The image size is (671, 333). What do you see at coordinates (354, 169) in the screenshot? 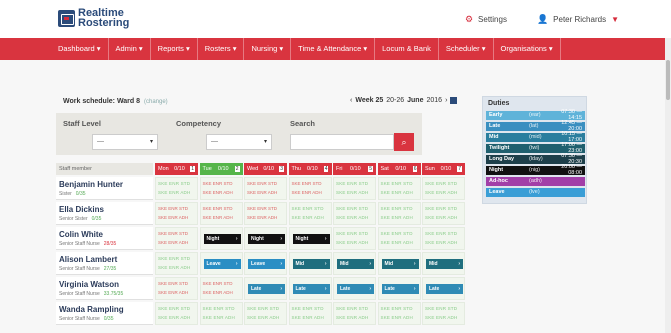
I see `day-header: Fri 0/10 5` at bounding box center [354, 169].